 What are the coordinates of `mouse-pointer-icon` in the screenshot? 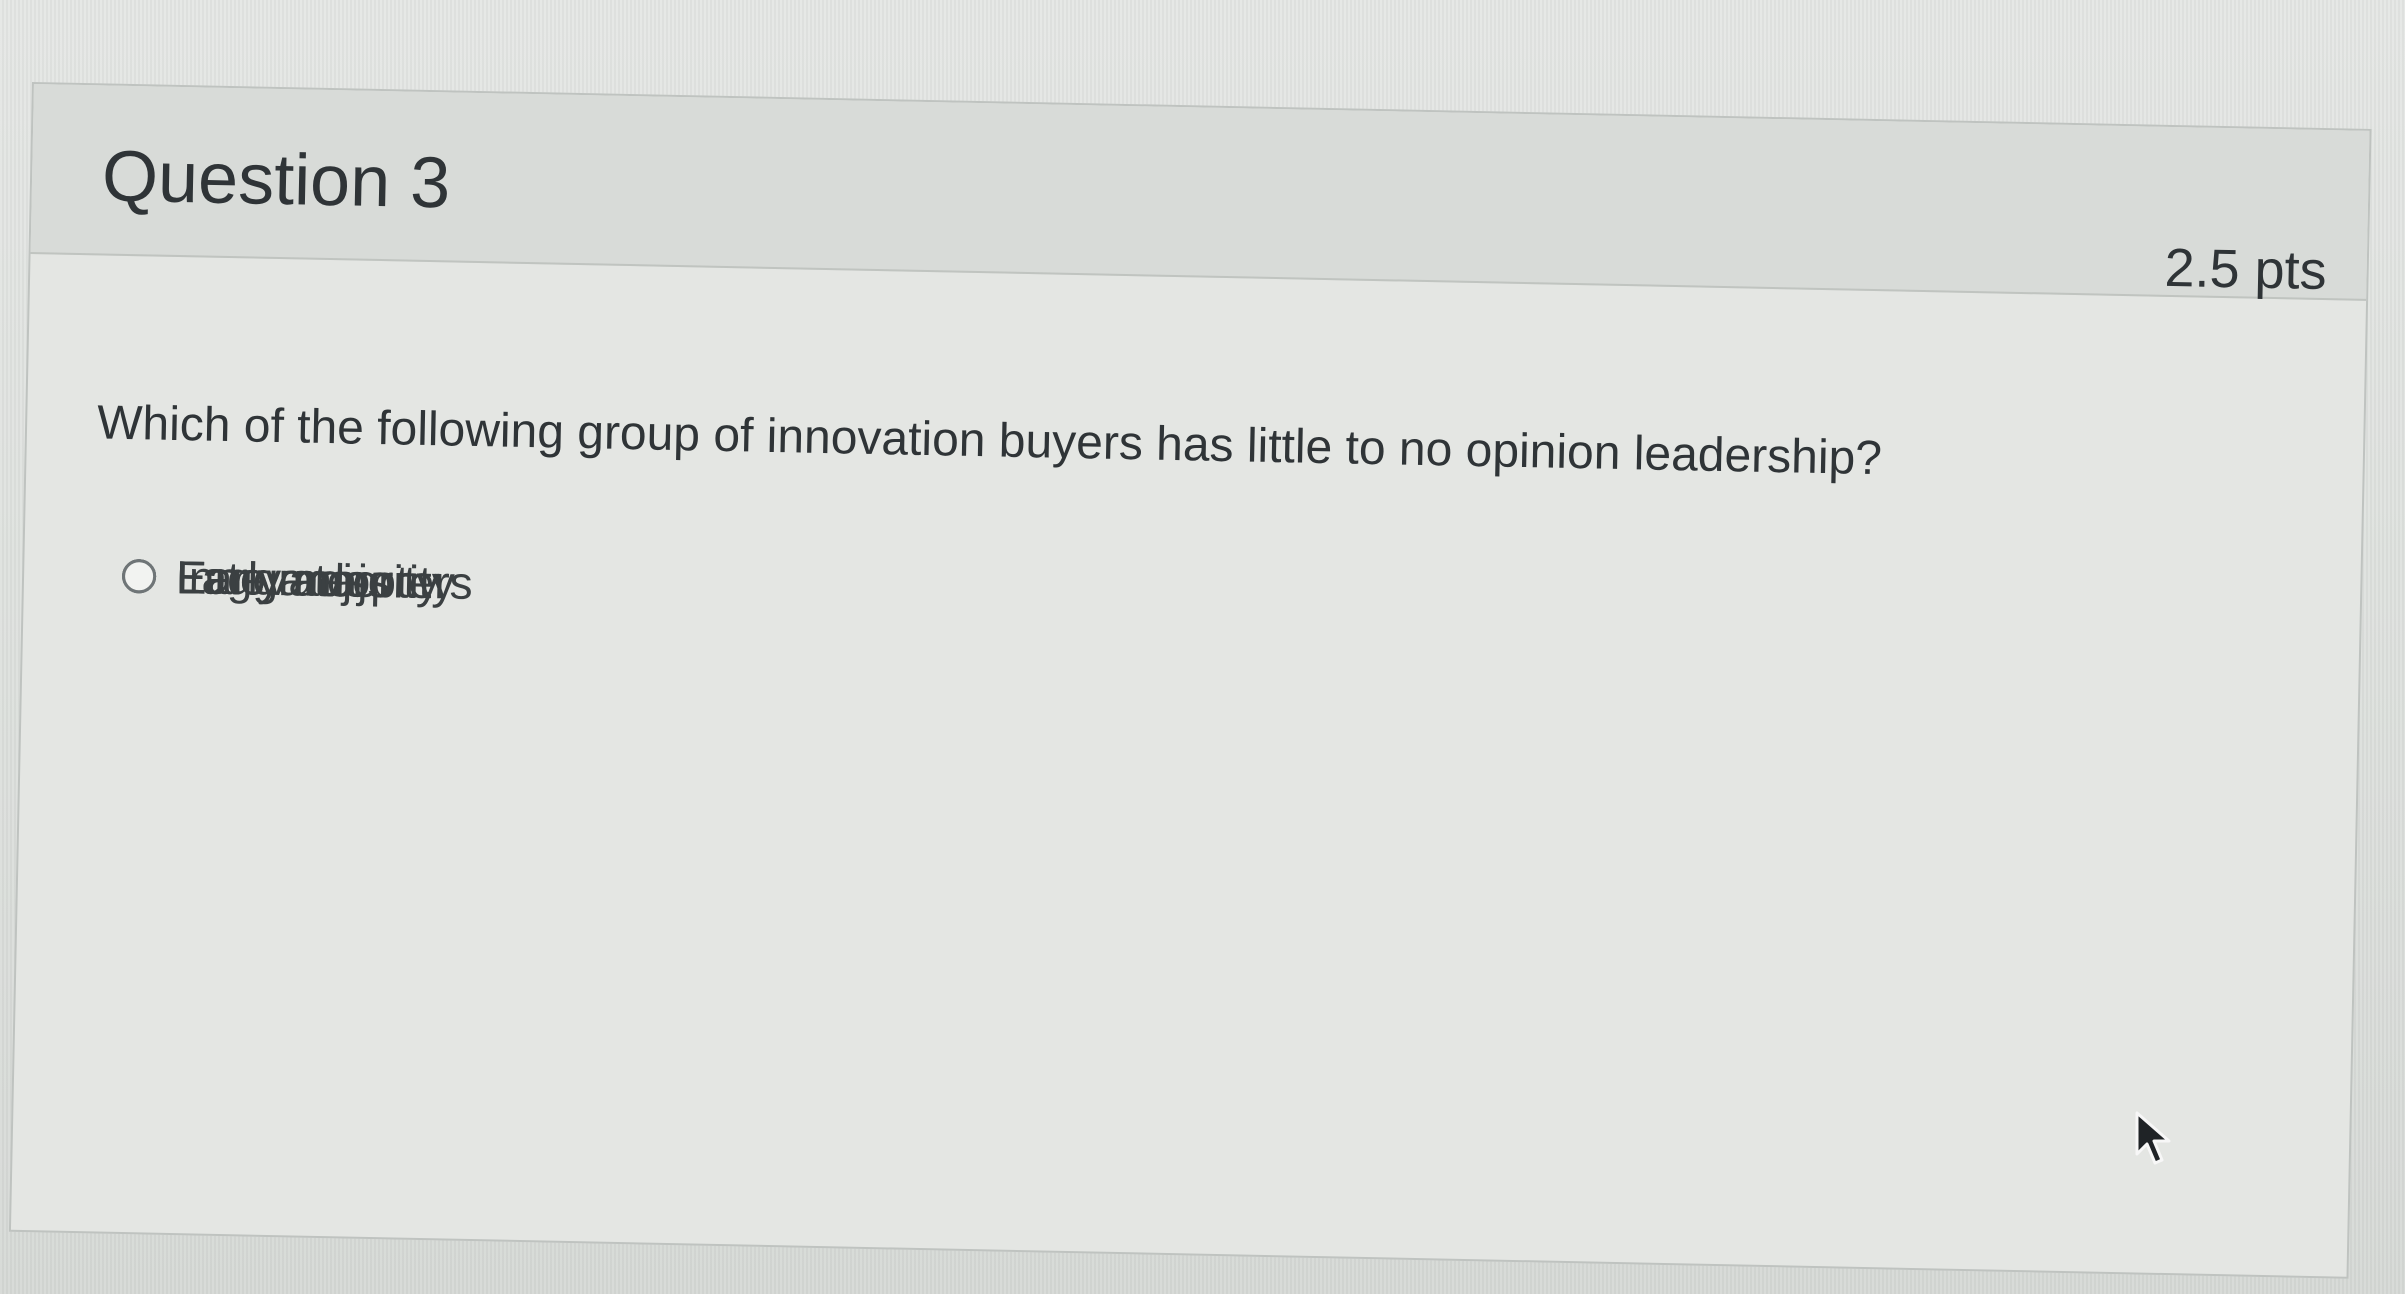 It's located at (2153, 1138).